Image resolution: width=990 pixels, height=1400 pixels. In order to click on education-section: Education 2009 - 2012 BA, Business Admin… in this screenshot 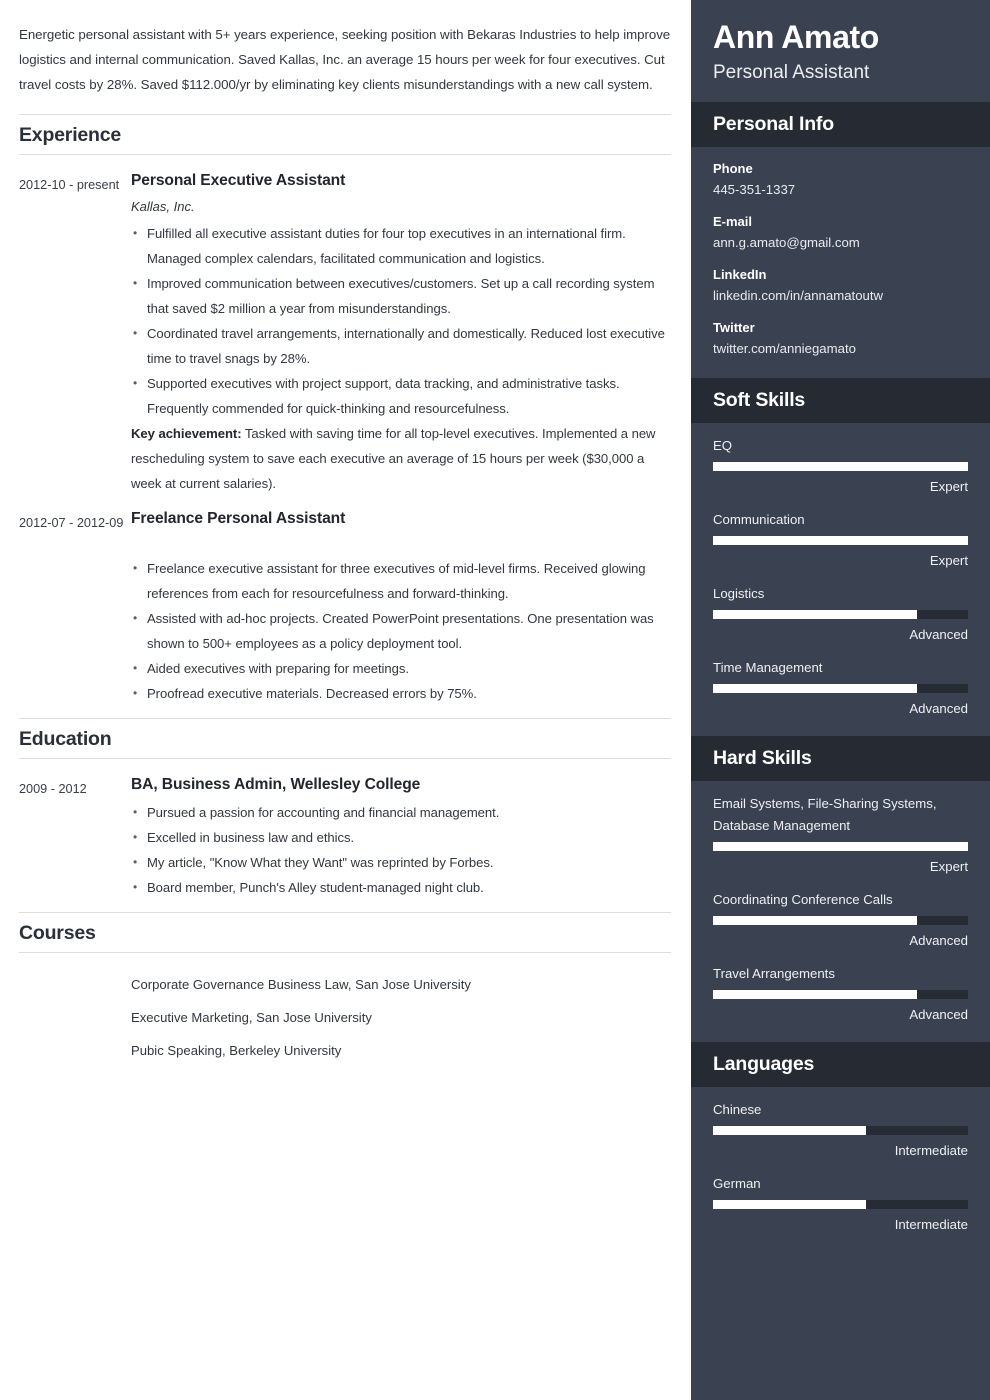, I will do `click(345, 809)`.